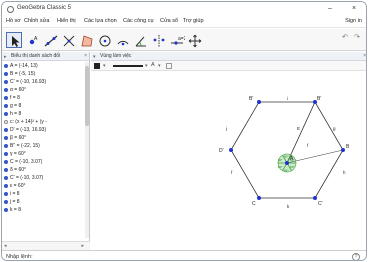  I want to click on algebra-row: g = 8, so click(44, 106).